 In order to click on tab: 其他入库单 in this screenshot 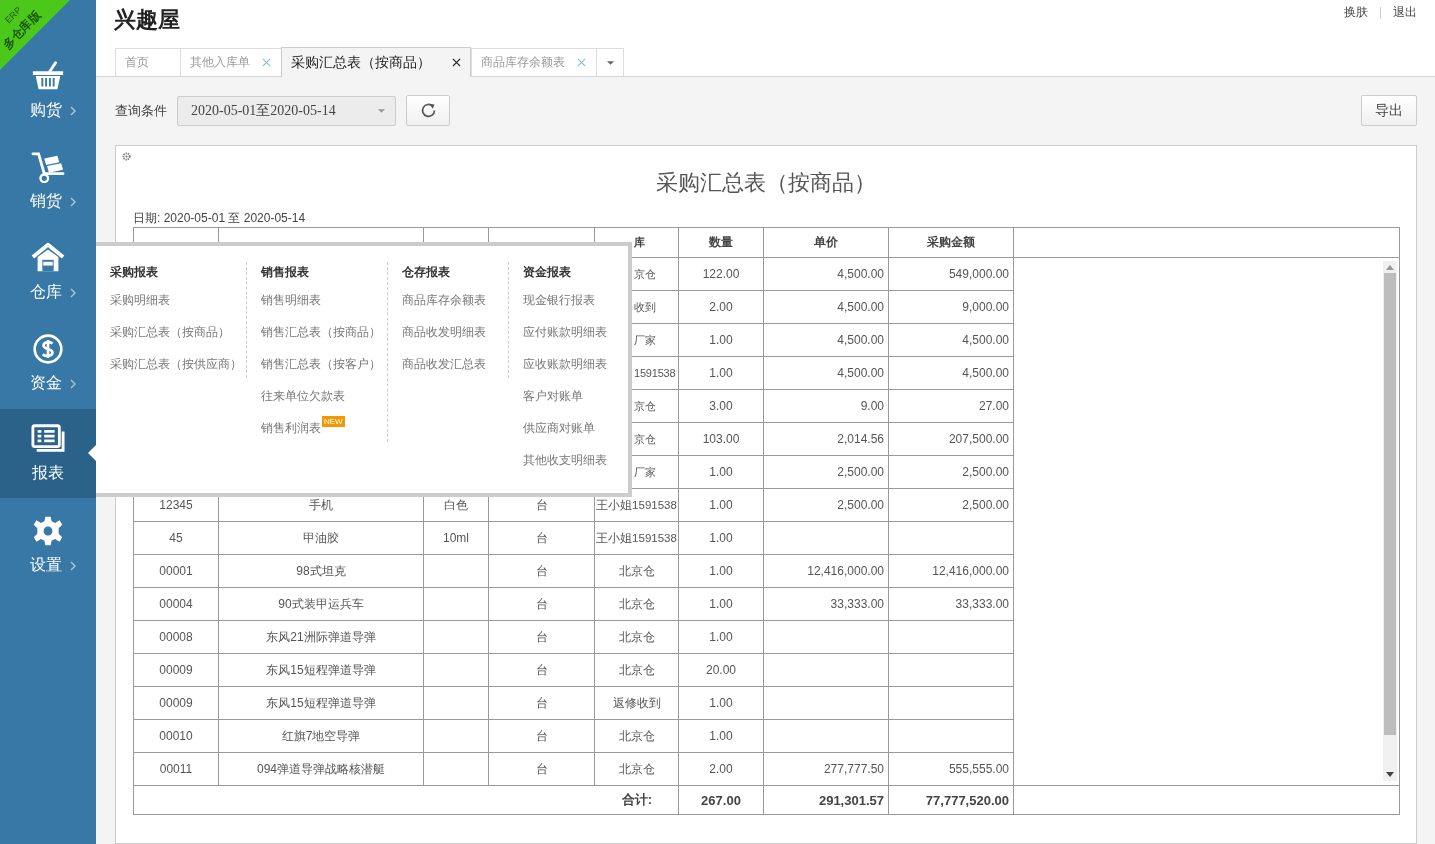, I will do `click(230, 62)`.